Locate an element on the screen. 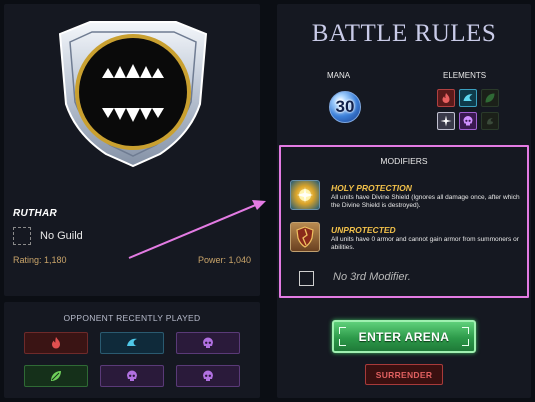  mana-orb: 30 is located at coordinates (345, 107).